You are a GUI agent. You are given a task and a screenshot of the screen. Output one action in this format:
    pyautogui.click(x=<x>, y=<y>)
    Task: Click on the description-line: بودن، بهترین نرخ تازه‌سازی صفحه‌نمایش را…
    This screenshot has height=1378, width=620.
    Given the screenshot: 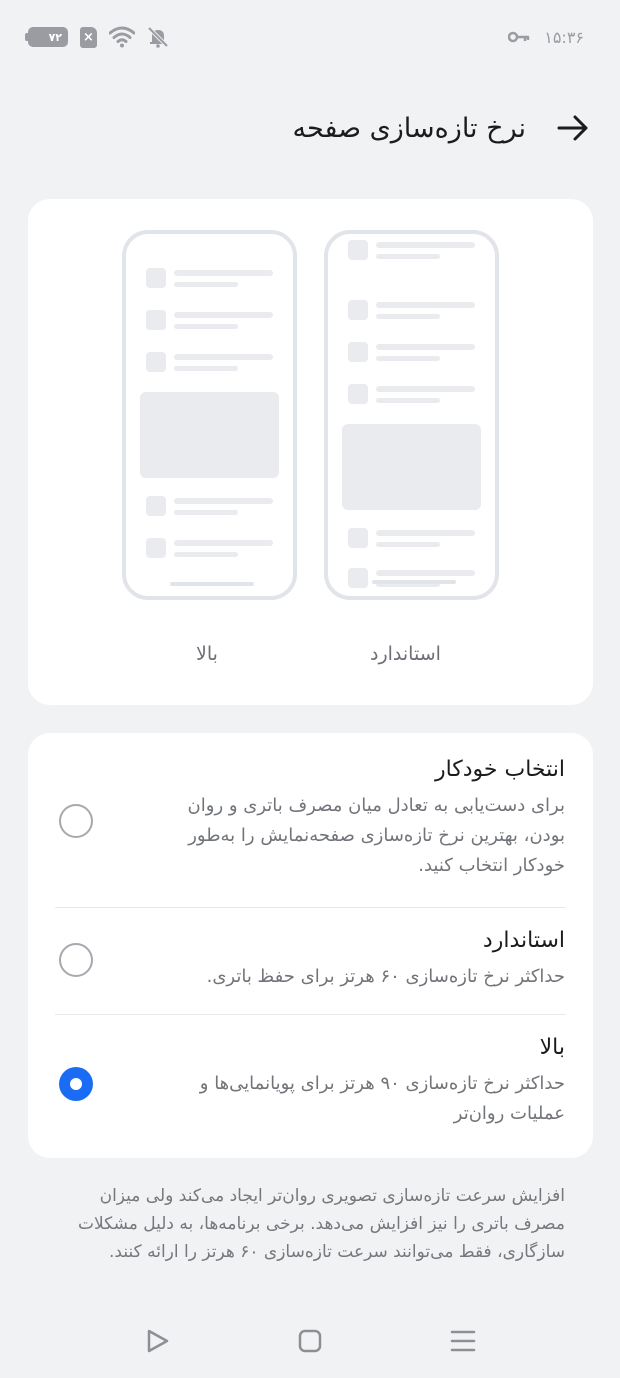 What is the action you would take?
    pyautogui.click(x=376, y=835)
    